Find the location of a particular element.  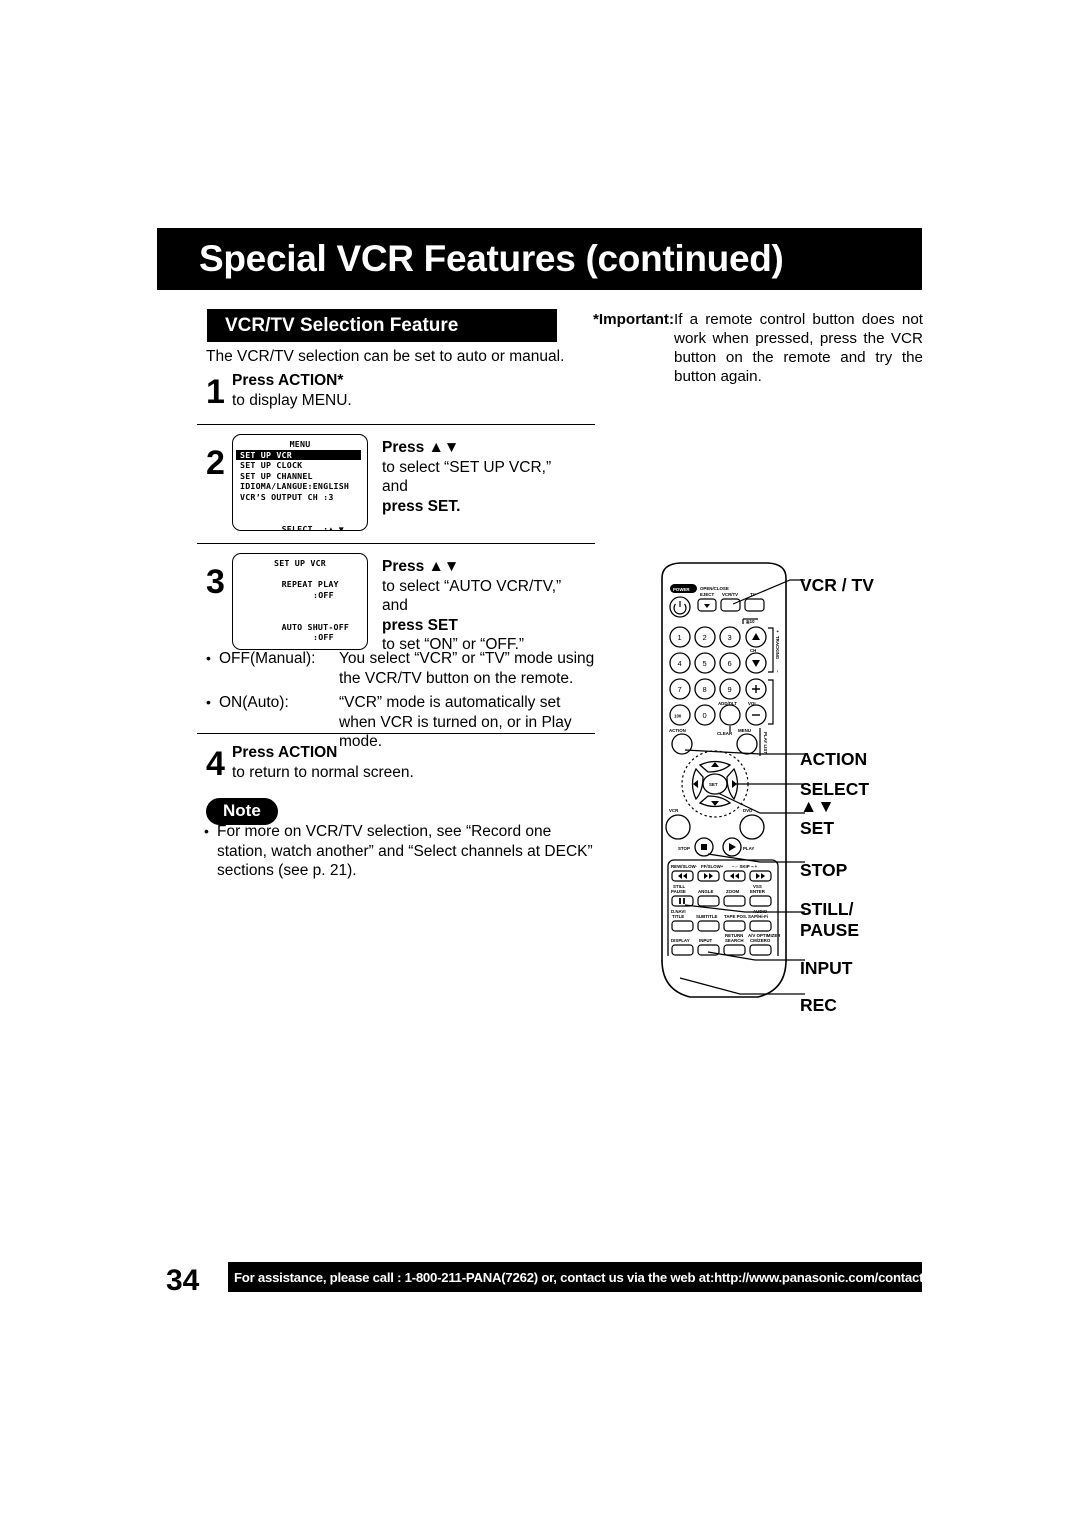

step-3-line-2: to select “AUTO VCR/TV,” is located at coordinates (472, 586).